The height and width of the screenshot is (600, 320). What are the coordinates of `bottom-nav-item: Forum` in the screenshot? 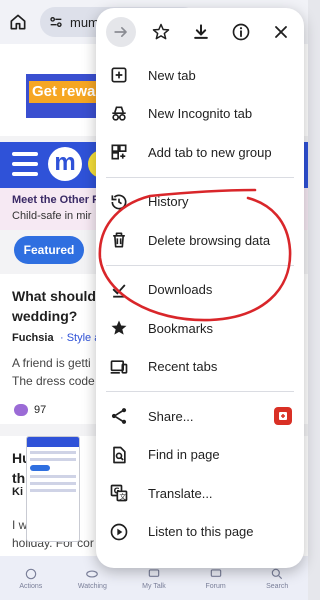 It's located at (216, 578).